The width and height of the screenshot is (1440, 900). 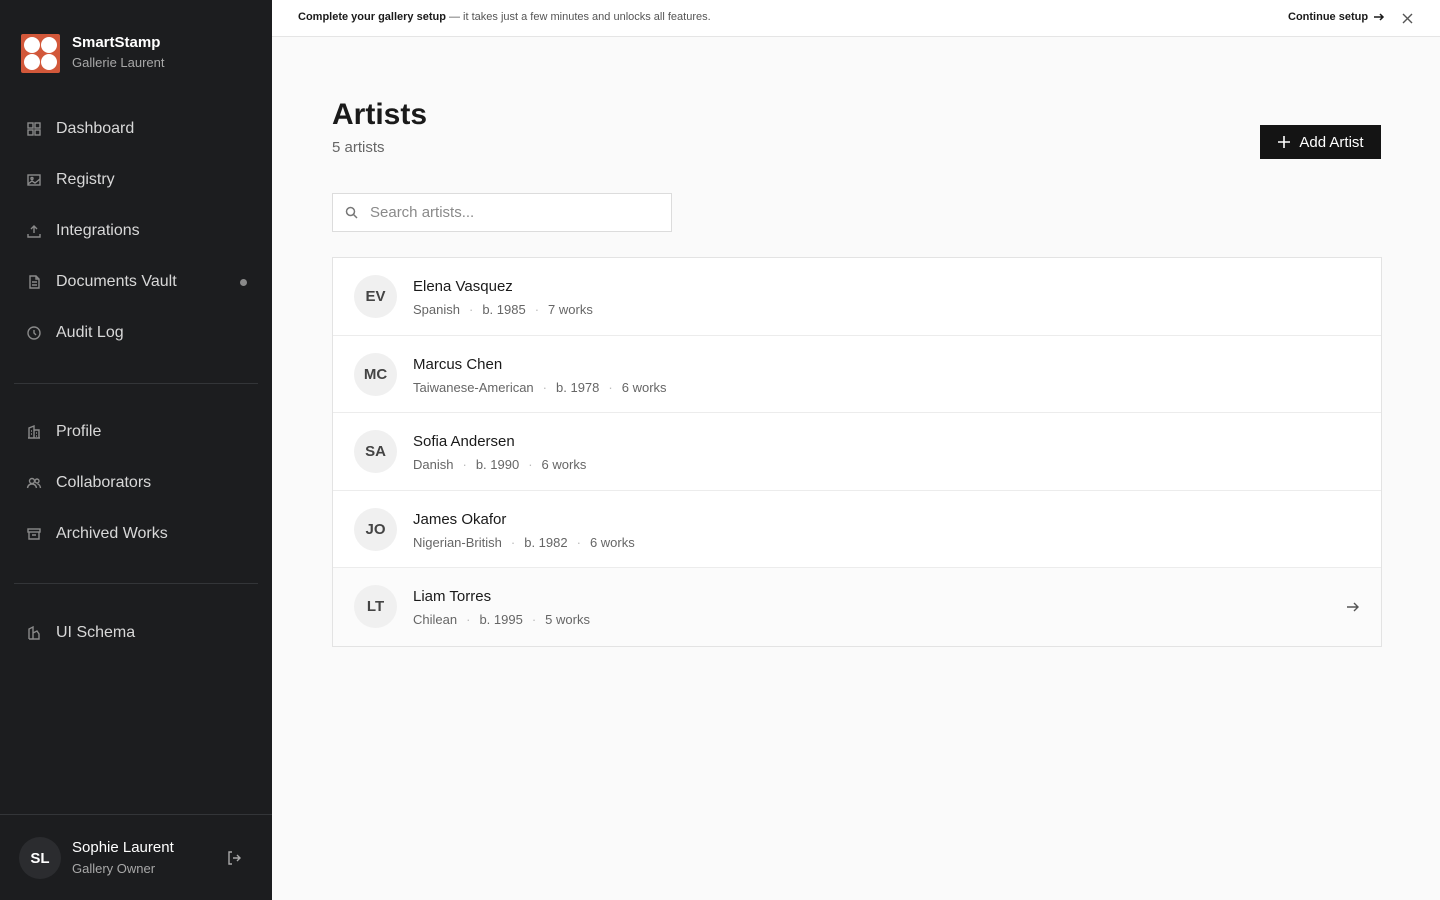 What do you see at coordinates (34, 431) in the screenshot?
I see `building-icon` at bounding box center [34, 431].